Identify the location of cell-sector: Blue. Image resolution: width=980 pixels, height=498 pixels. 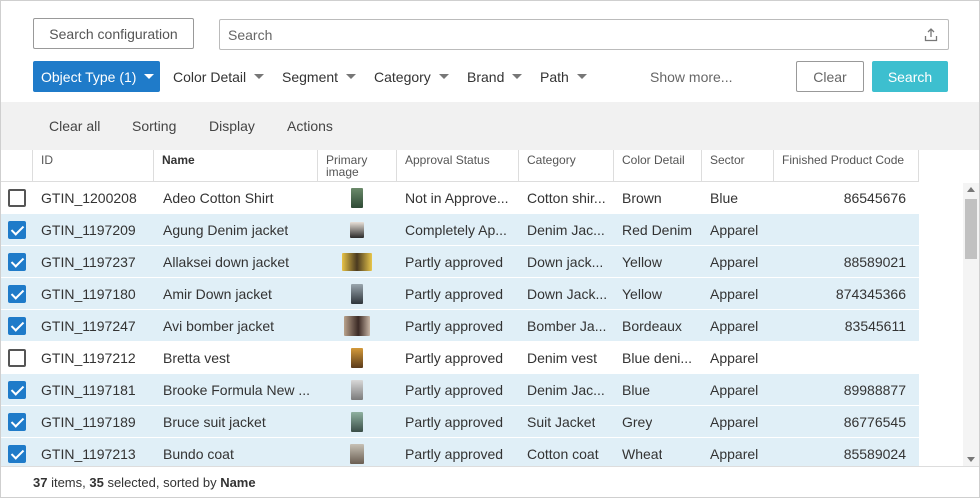
(724, 198).